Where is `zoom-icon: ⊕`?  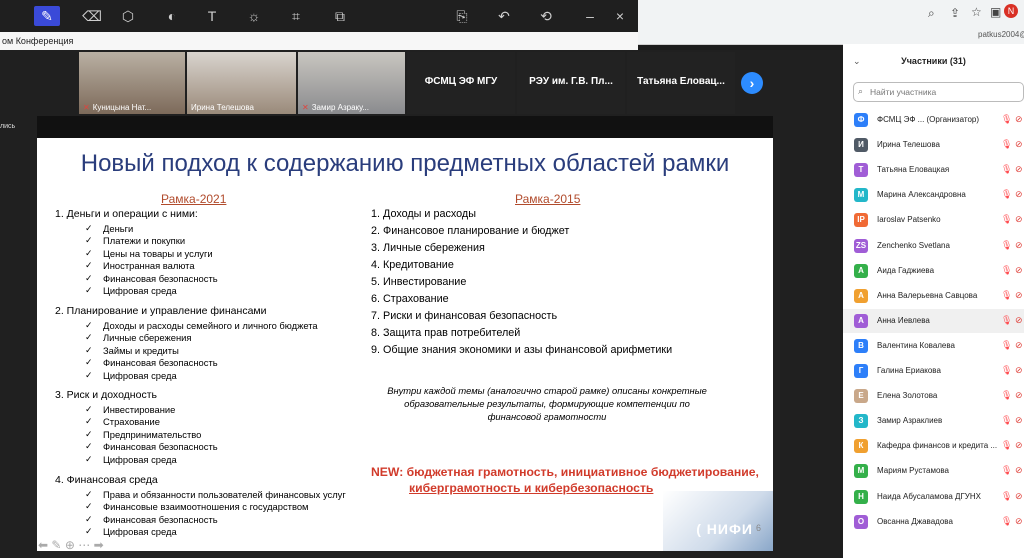
zoom-icon: ⊕ is located at coordinates (70, 545).